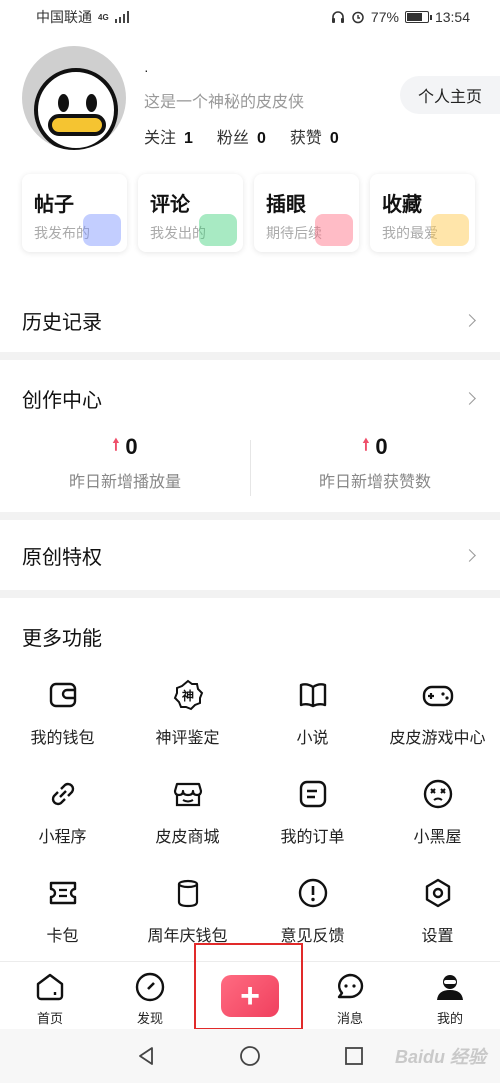 This screenshot has width=500, height=1083. Describe the element at coordinates (125, 467) in the screenshot. I see `creator-stat-plays: 🠕 0 昨日新增播放量` at that location.